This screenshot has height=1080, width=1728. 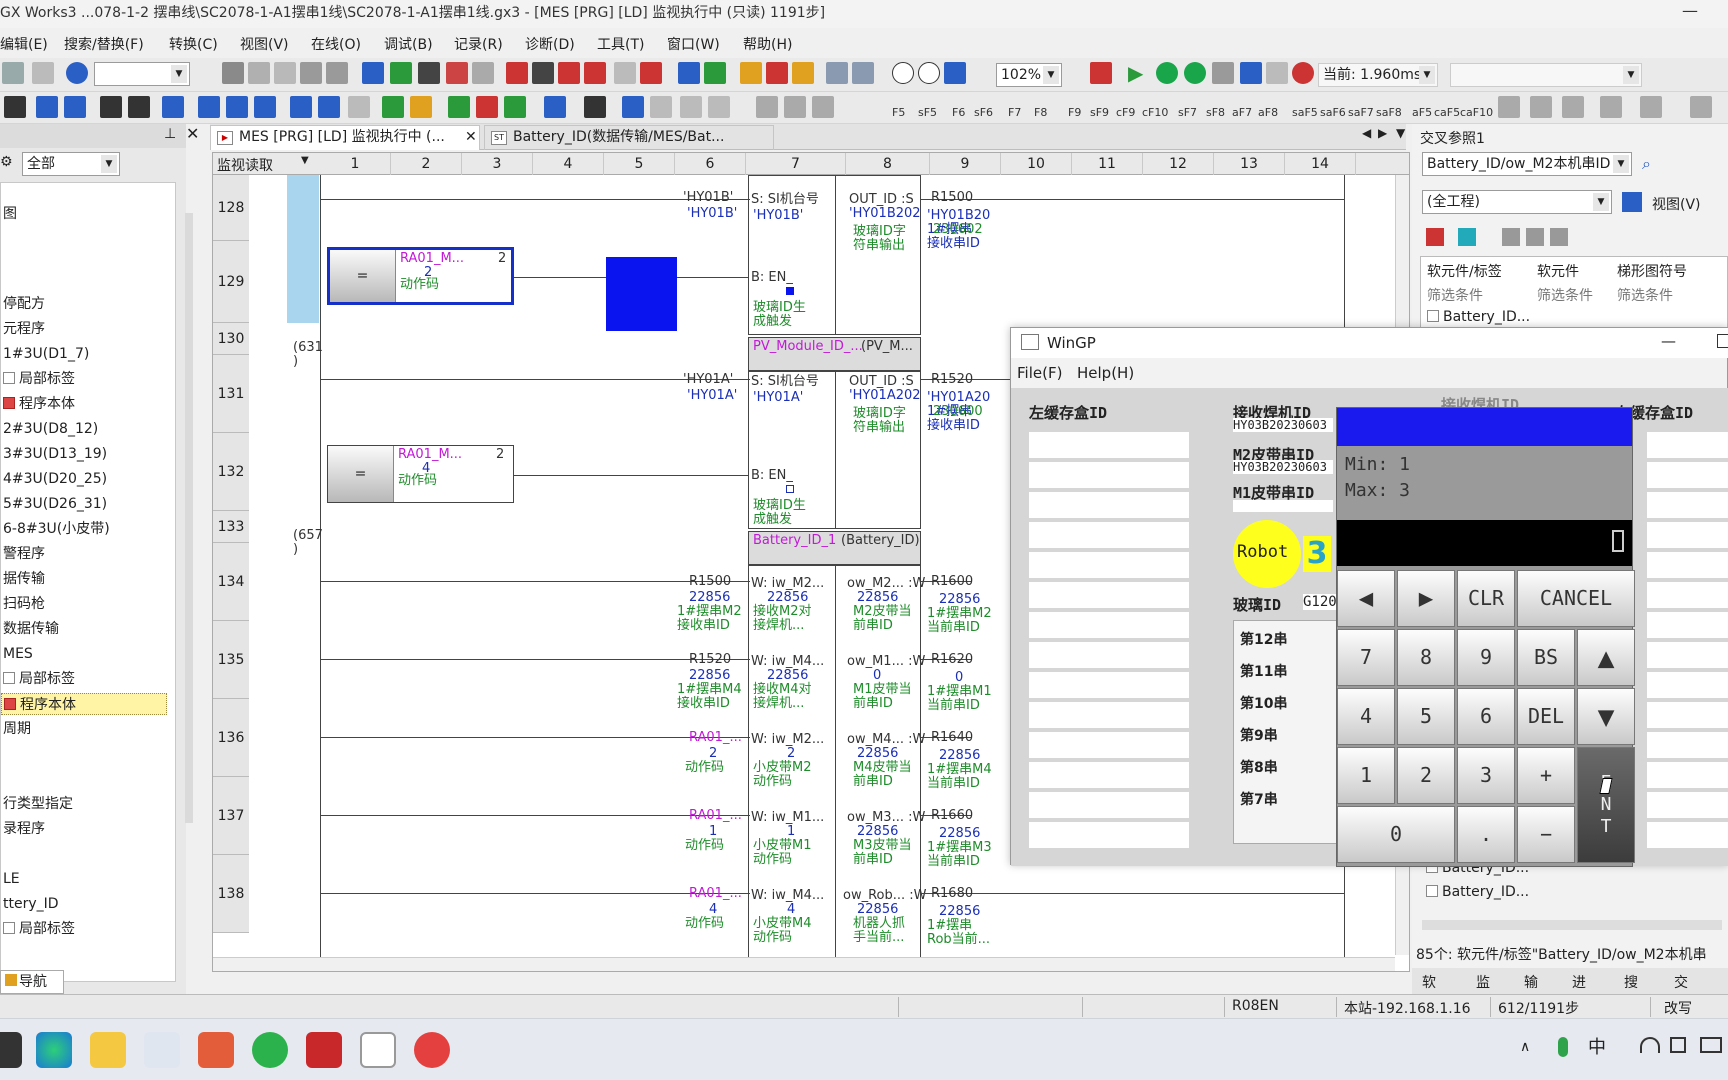 What do you see at coordinates (719, 107) in the screenshot?
I see `coil3-icon` at bounding box center [719, 107].